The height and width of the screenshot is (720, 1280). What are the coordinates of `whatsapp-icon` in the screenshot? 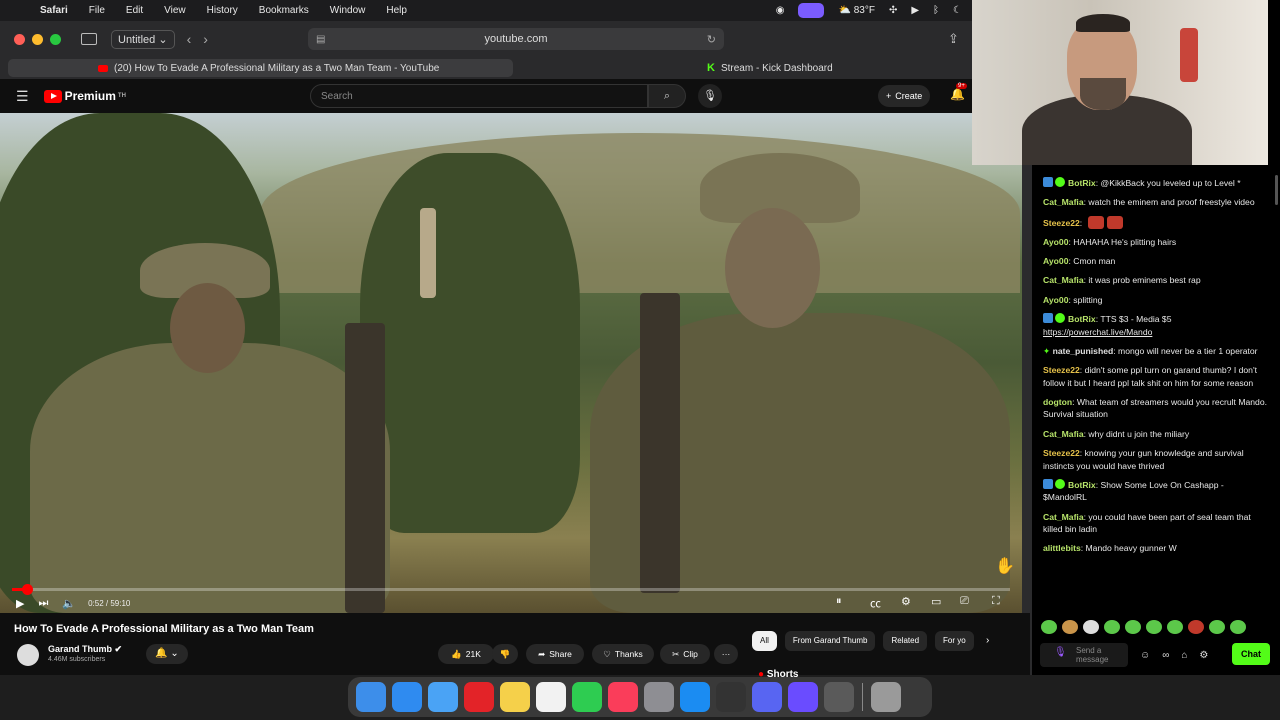 It's located at (587, 697).